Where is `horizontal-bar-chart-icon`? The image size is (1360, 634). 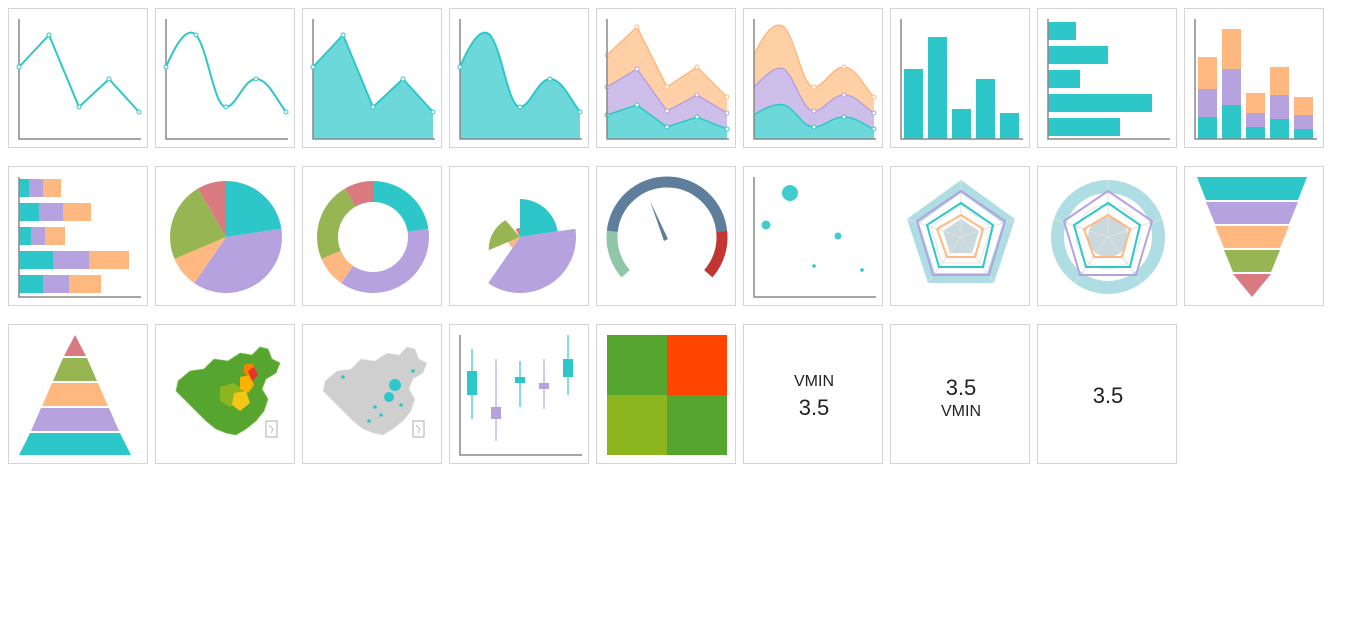 horizontal-bar-chart-icon is located at coordinates (1108, 79).